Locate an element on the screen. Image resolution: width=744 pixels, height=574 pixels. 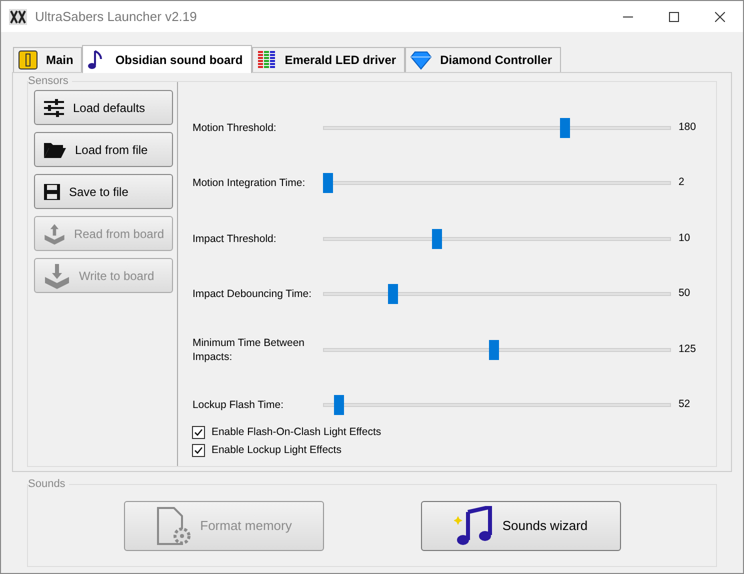
door-icon is located at coordinates (28, 60).